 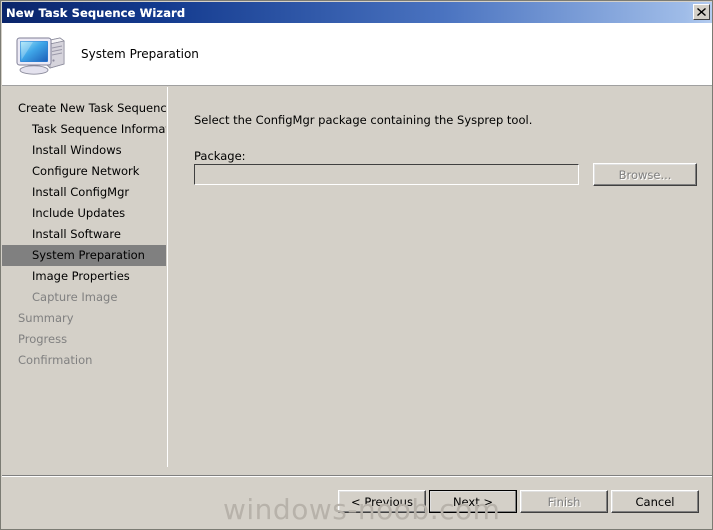 I want to click on title-bar: New Task Sequence Wizard, so click(x=357, y=12).